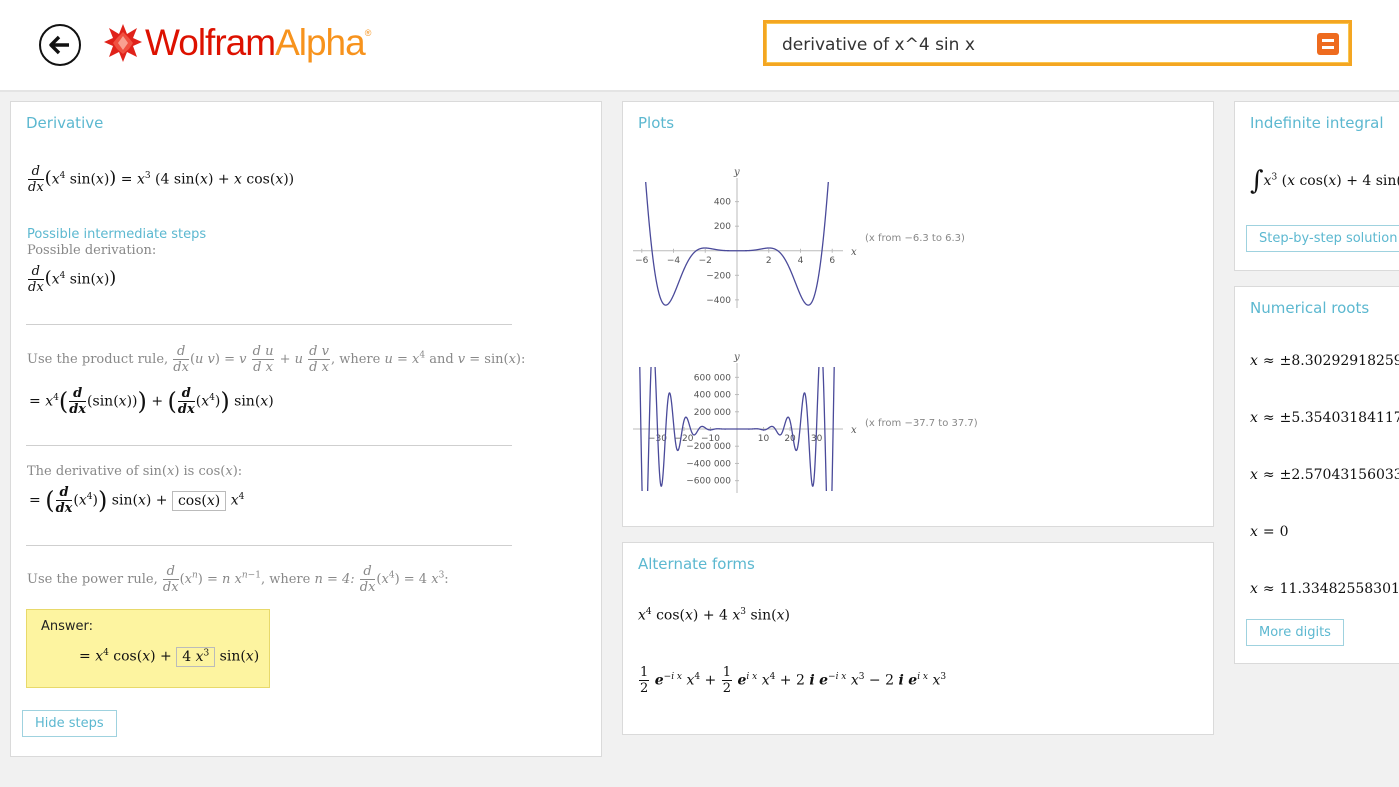 The height and width of the screenshot is (787, 1399). Describe the element at coordinates (65, 123) in the screenshot. I see `panel-title: Derivative` at that location.